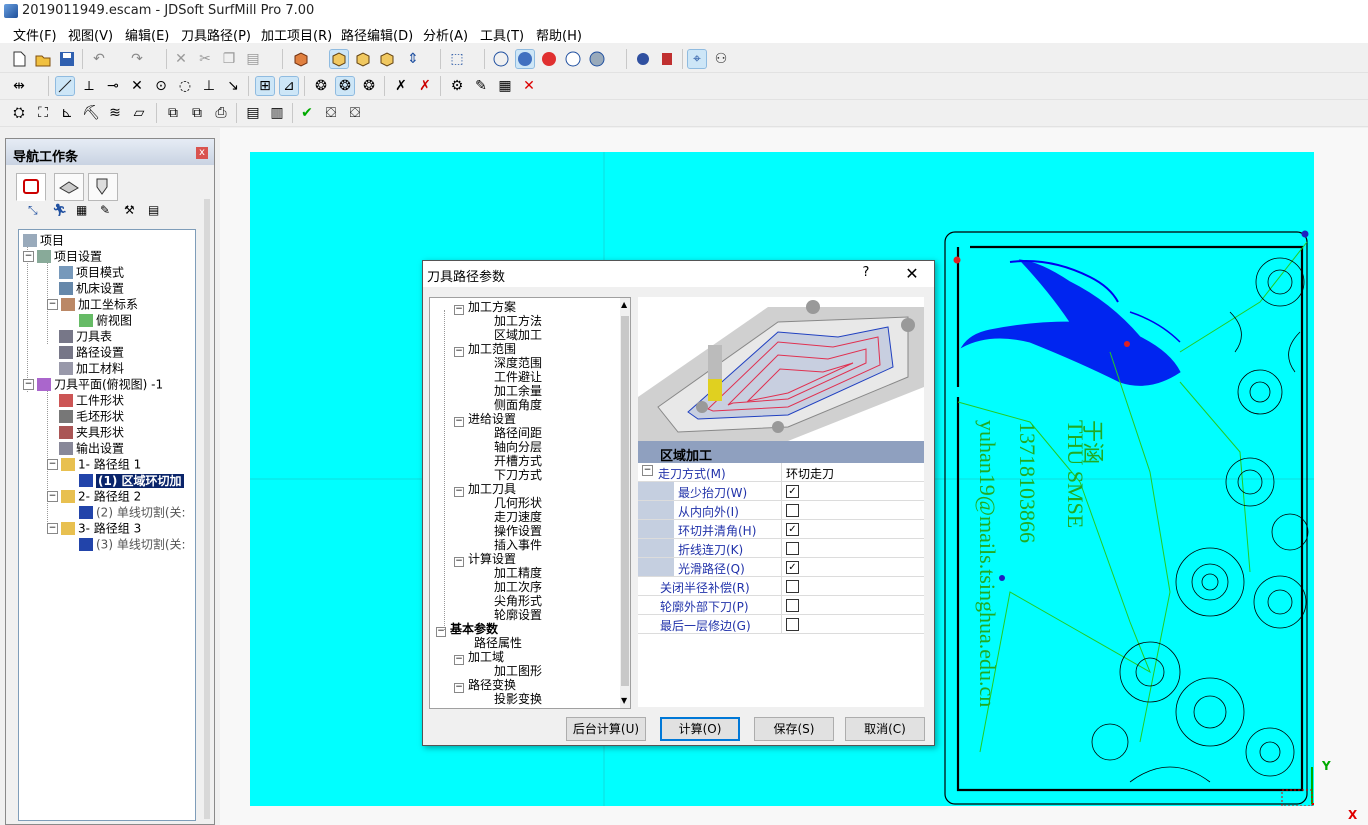 The width and height of the screenshot is (1368, 825). What do you see at coordinates (139, 113) in the screenshot?
I see `material-icon: ▱` at bounding box center [139, 113].